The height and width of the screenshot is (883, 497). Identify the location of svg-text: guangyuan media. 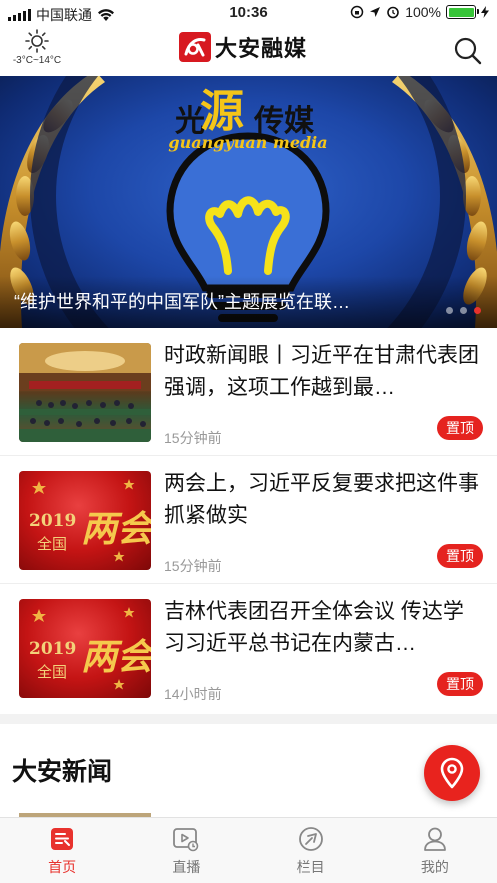
(247, 142).